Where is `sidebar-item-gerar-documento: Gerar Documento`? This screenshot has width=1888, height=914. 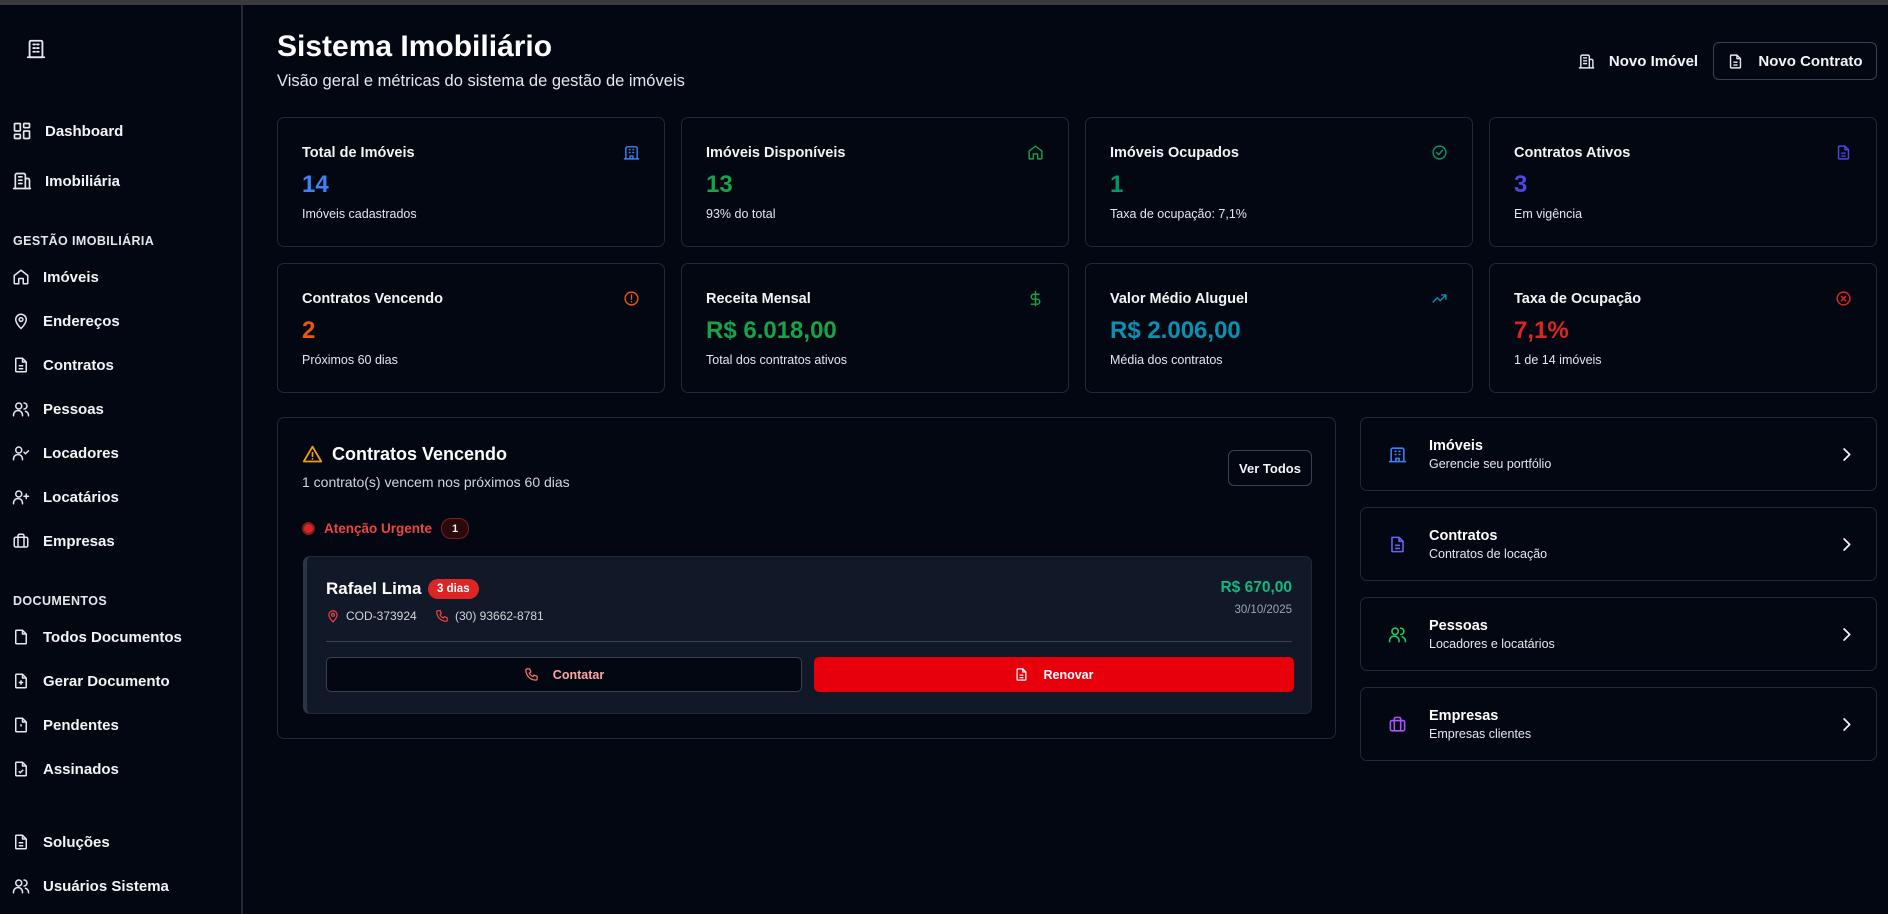
sidebar-item-gerar-documento: Gerar Documento is located at coordinates (91, 681).